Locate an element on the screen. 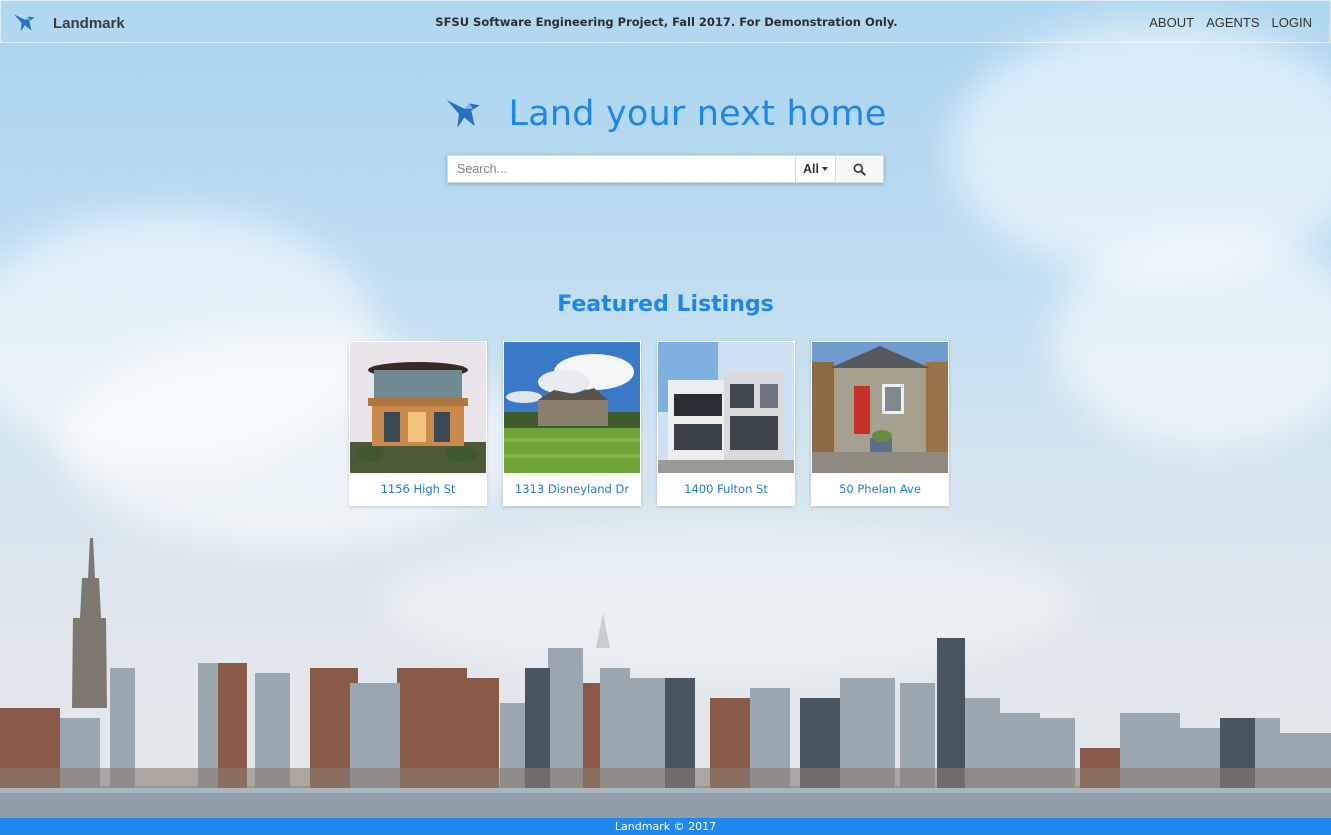  listing-card: 1400 Fulton St is located at coordinates (726, 423).